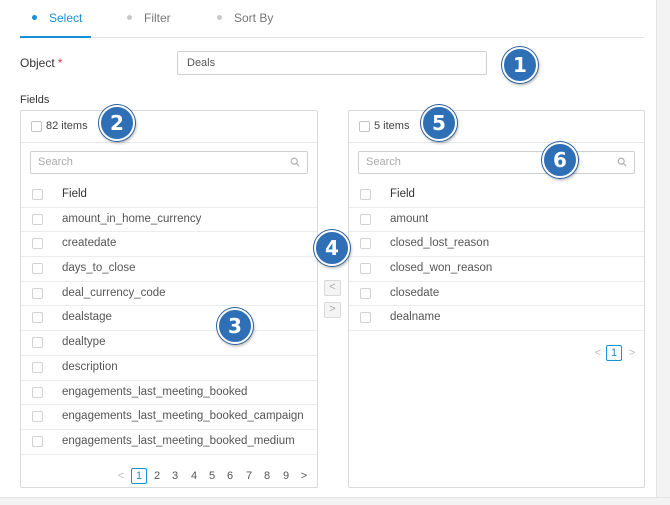 This screenshot has width=670, height=505. Describe the element at coordinates (157, 476) in the screenshot. I see `page-button: 2` at that location.